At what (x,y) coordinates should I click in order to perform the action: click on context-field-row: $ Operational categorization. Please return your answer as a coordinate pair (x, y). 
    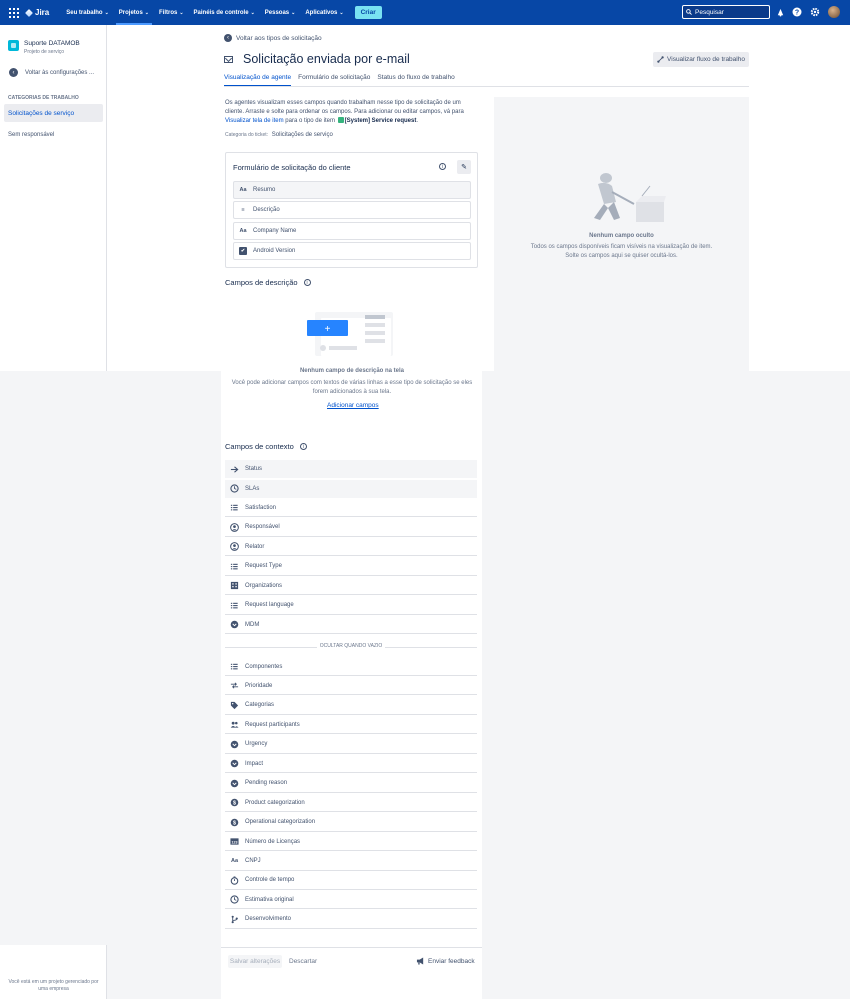
    Looking at the image, I should click on (351, 823).